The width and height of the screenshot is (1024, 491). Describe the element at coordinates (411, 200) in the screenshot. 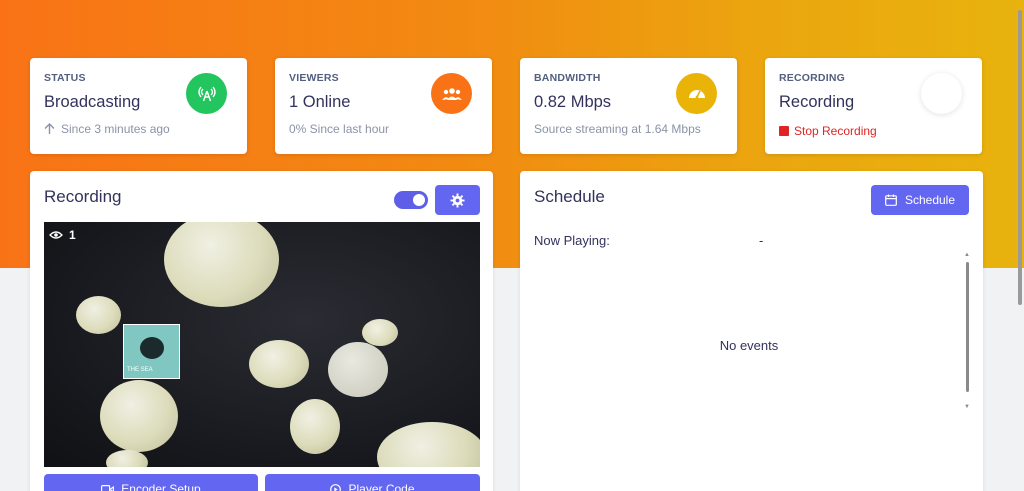

I see `recording-toggle` at that location.